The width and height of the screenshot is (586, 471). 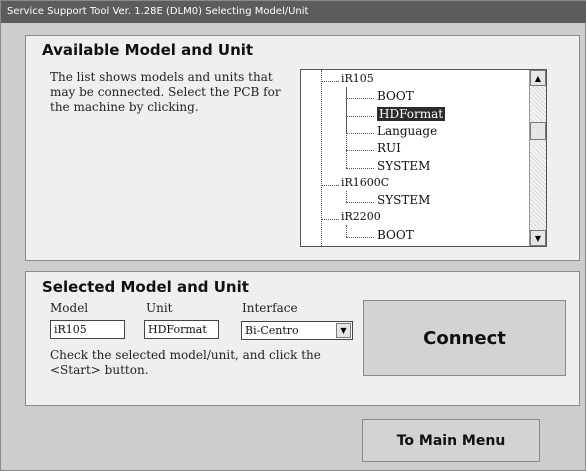 I want to click on triangle-up-icon: ▲, so click(x=538, y=78).